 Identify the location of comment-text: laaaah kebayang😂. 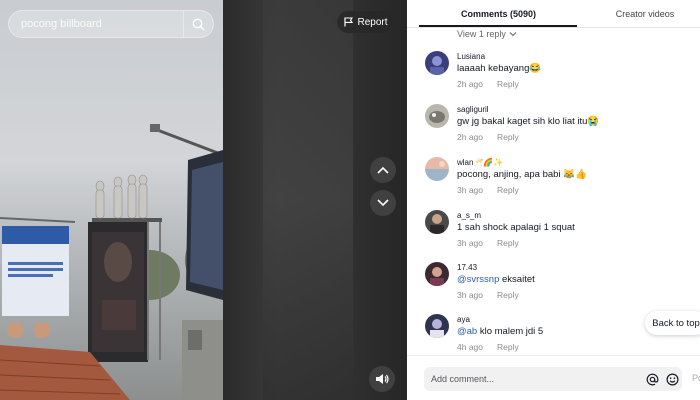
(499, 68).